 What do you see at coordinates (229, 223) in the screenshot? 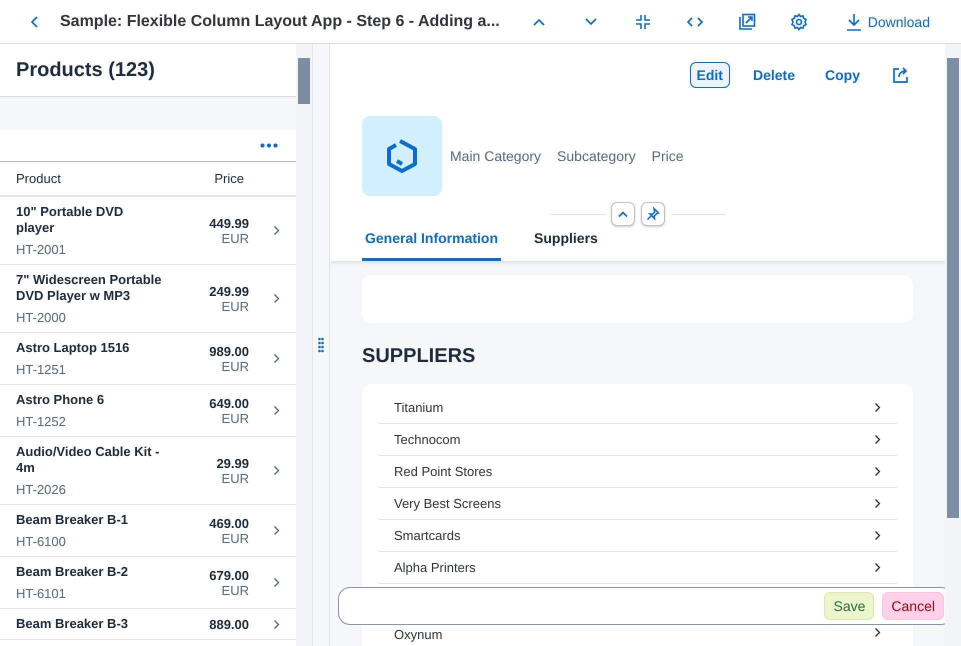
I see `price-value: 449.99` at bounding box center [229, 223].